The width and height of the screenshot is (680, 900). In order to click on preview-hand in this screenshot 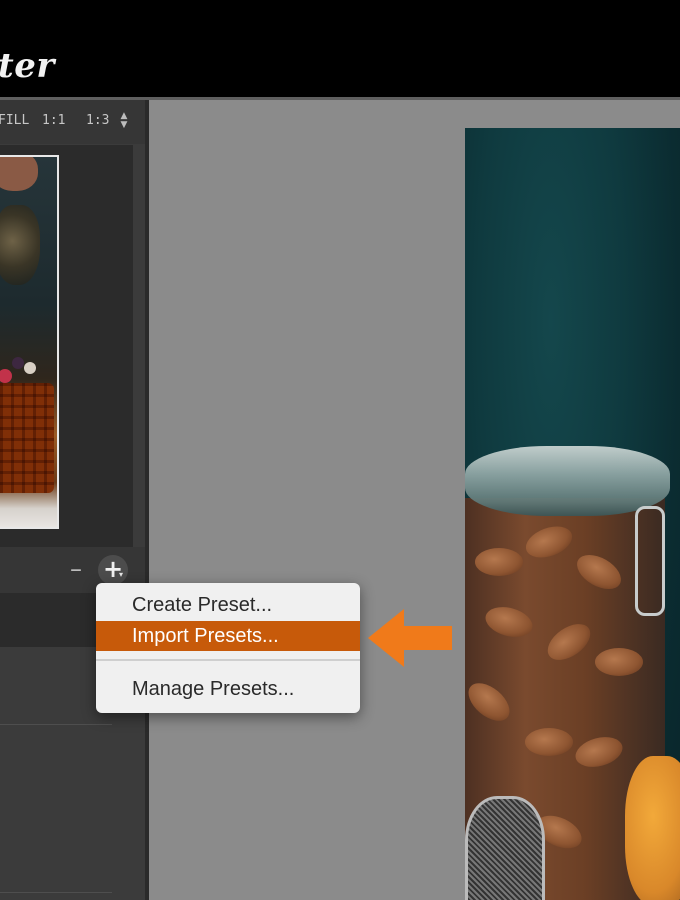, I will do `click(19, 174)`.